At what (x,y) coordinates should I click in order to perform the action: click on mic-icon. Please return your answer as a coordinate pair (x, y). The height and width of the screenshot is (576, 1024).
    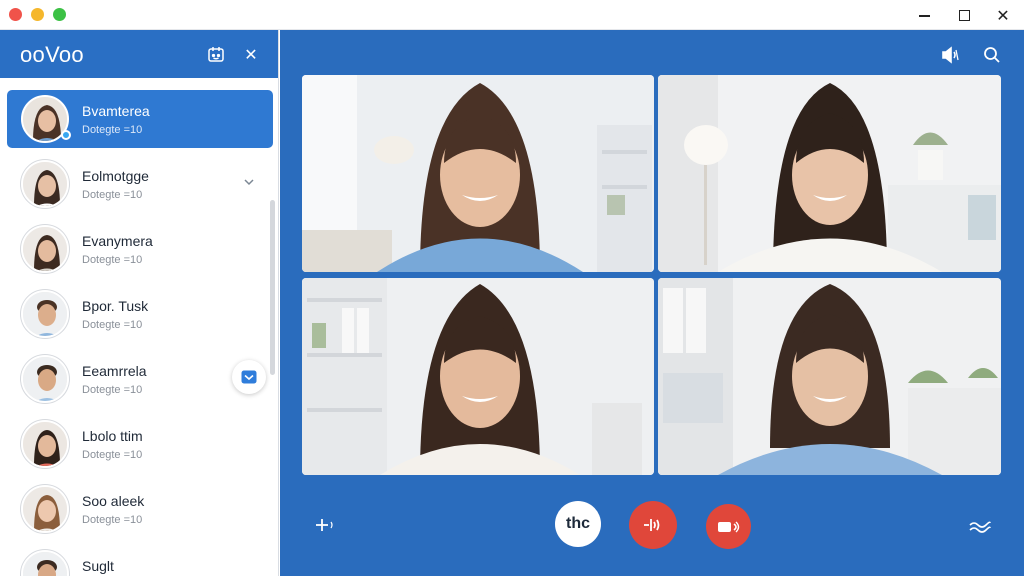
    Looking at the image, I should click on (652, 525).